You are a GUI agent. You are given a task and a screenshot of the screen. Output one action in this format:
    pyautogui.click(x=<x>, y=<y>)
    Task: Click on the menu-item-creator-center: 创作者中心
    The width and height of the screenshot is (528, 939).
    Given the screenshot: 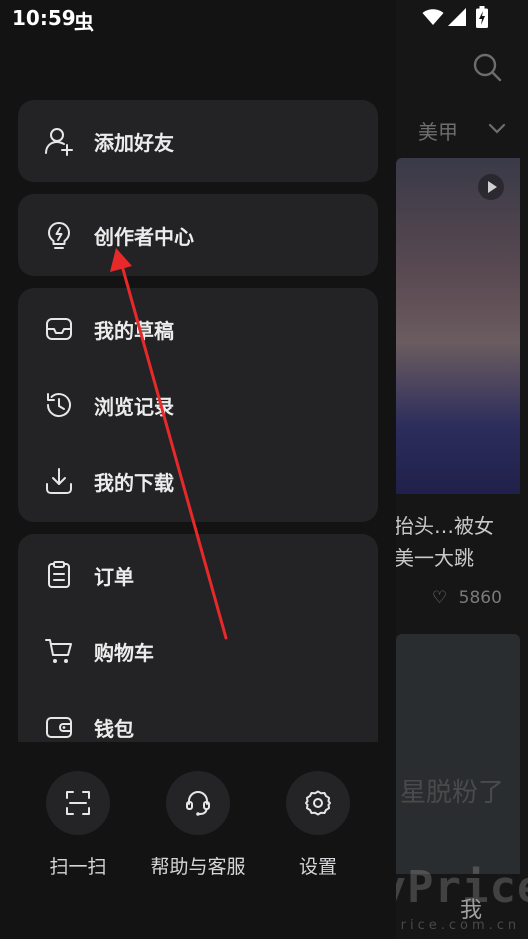 What is the action you would take?
    pyautogui.click(x=198, y=235)
    